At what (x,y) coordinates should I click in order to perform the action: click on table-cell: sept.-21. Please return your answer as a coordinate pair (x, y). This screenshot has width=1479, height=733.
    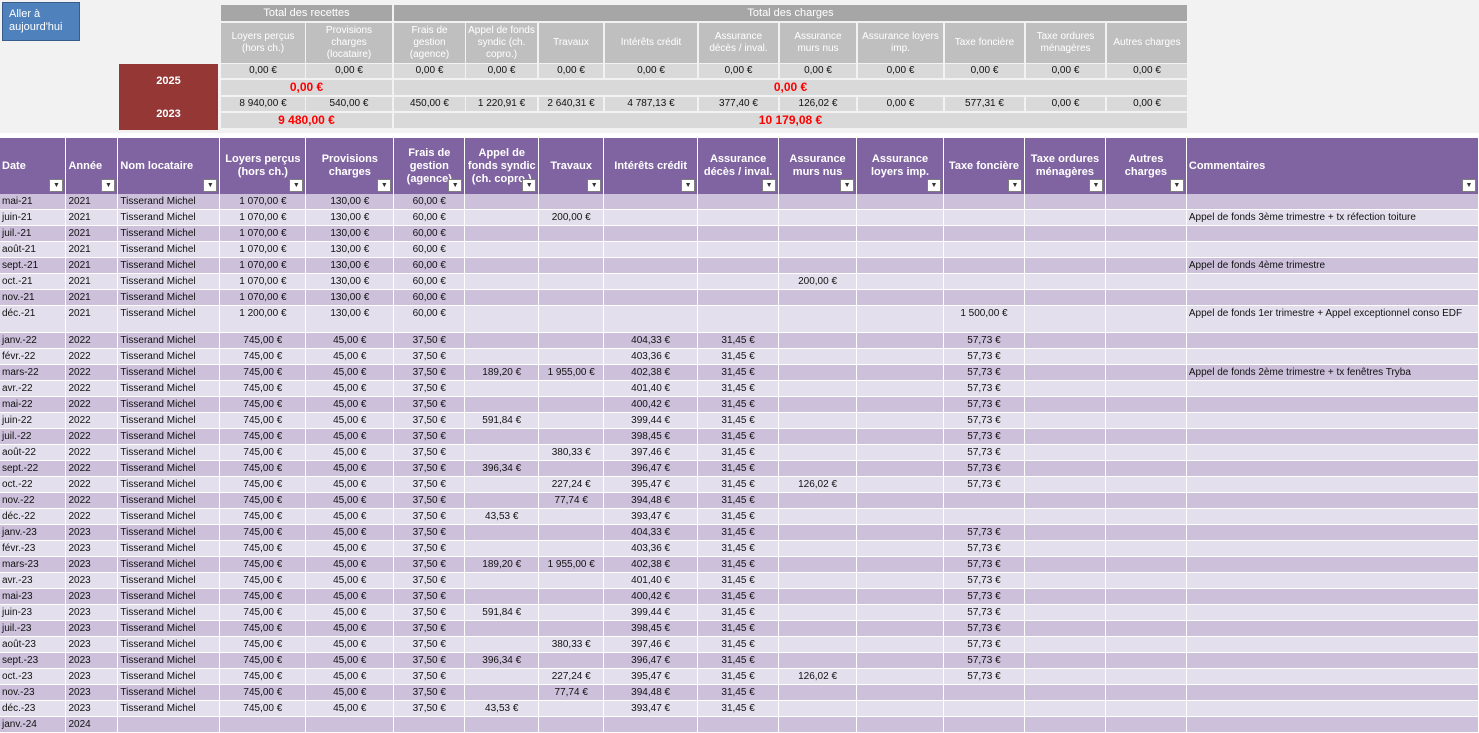
    Looking at the image, I should click on (33, 265).